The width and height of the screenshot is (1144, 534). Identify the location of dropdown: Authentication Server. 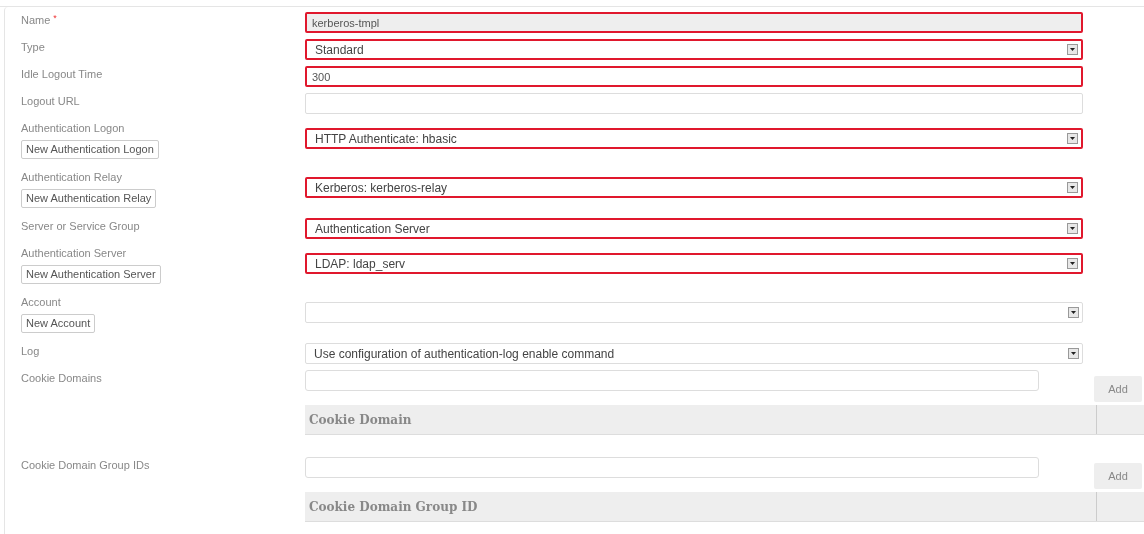
(694, 228).